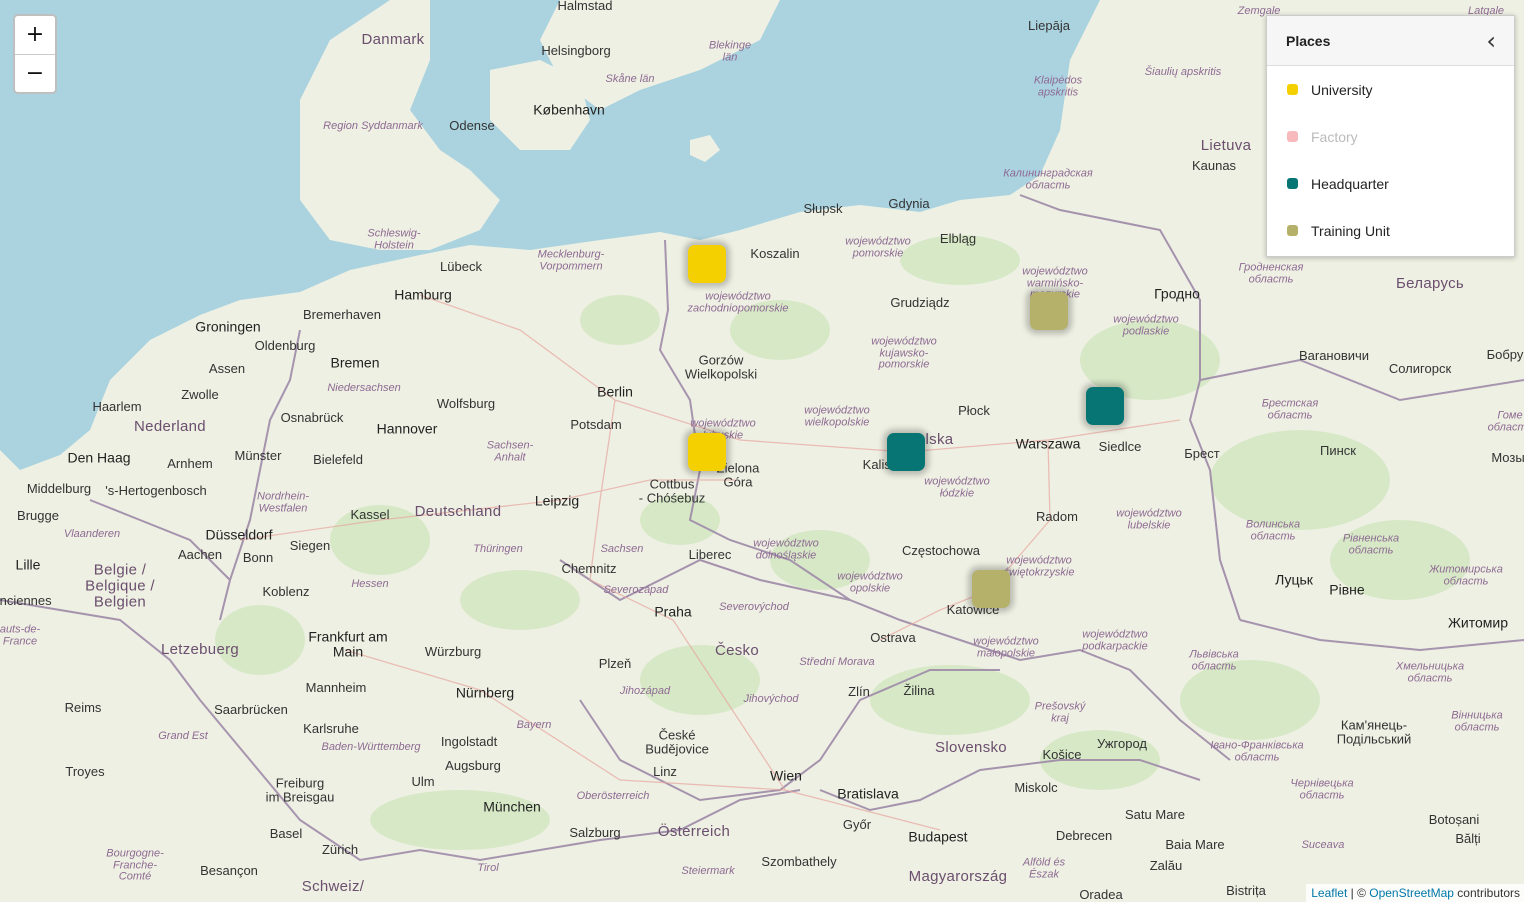 The height and width of the screenshot is (902, 1524). What do you see at coordinates (1350, 183) in the screenshot?
I see `legend-item-label: Headquarter` at bounding box center [1350, 183].